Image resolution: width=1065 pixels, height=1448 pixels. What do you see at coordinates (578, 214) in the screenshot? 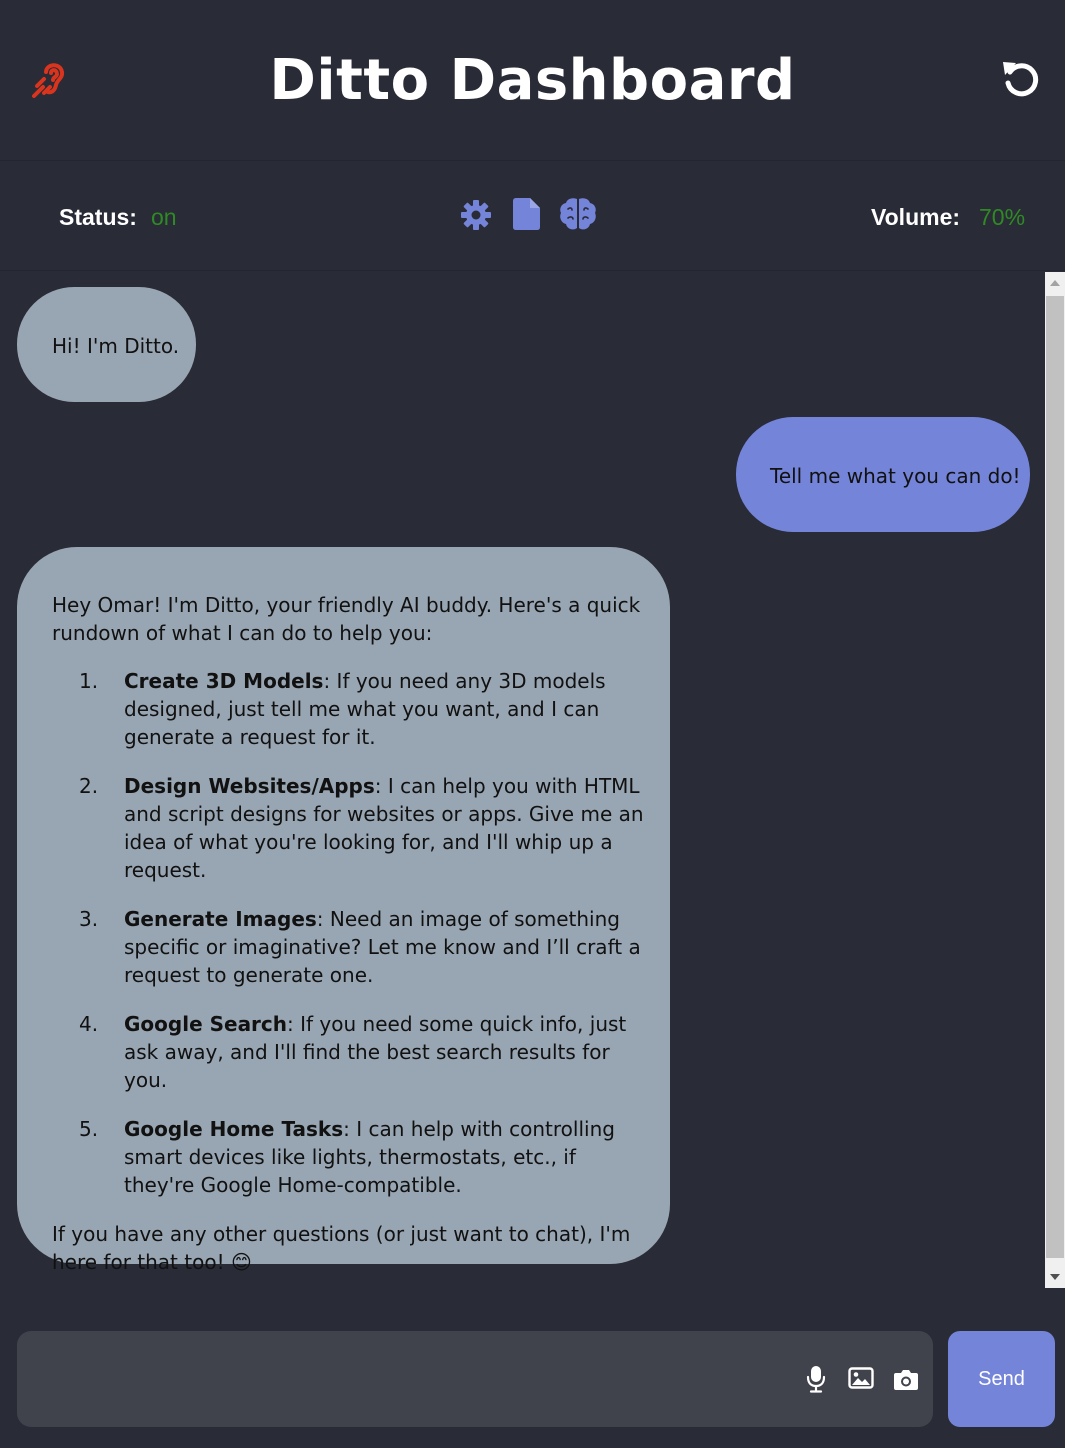
I see `brain-icon` at bounding box center [578, 214].